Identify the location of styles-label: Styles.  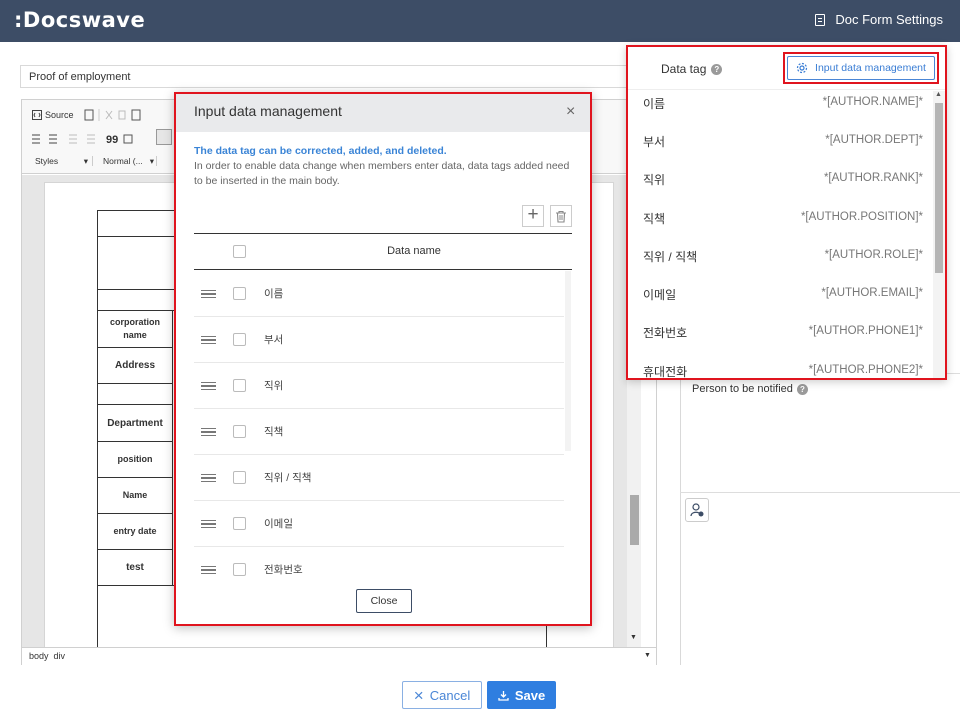
(47, 161).